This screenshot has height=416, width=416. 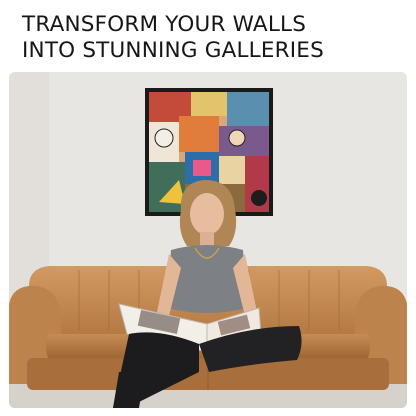 What do you see at coordinates (164, 24) in the screenshot?
I see `headline-line-1: TRANSFORM YOUR WALLS` at bounding box center [164, 24].